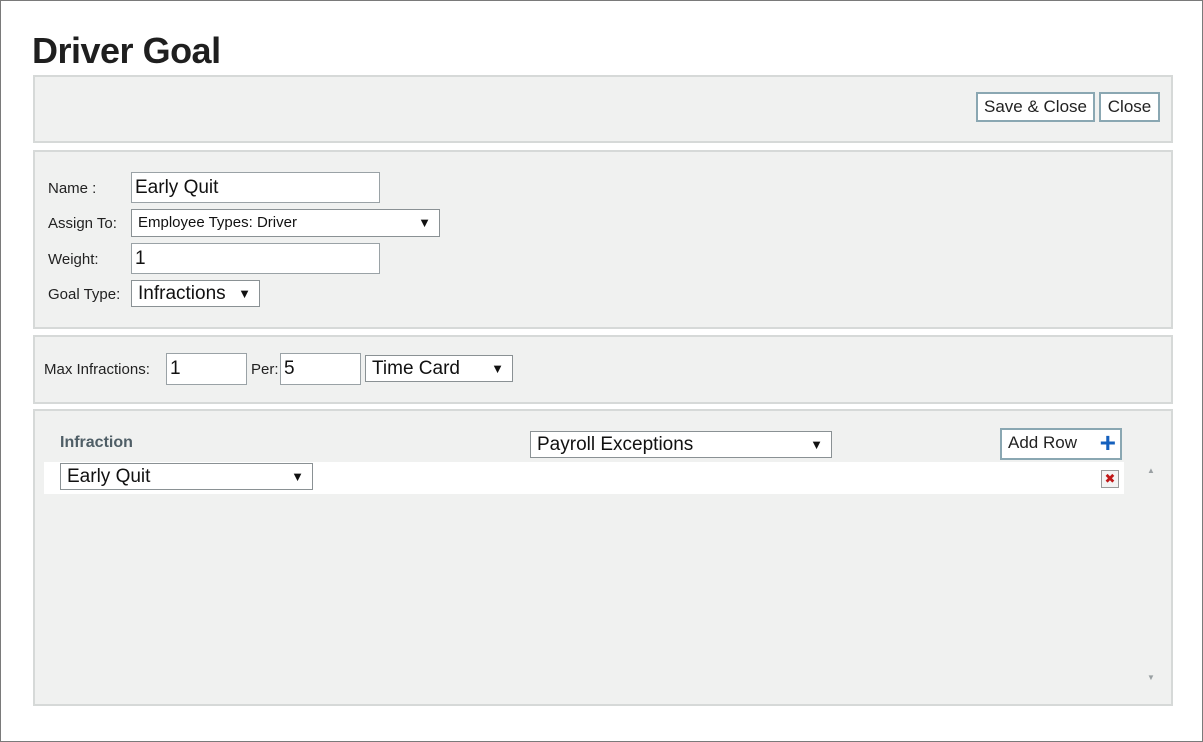  What do you see at coordinates (1151, 677) in the screenshot?
I see `scroll-down-icon: ▼` at bounding box center [1151, 677].